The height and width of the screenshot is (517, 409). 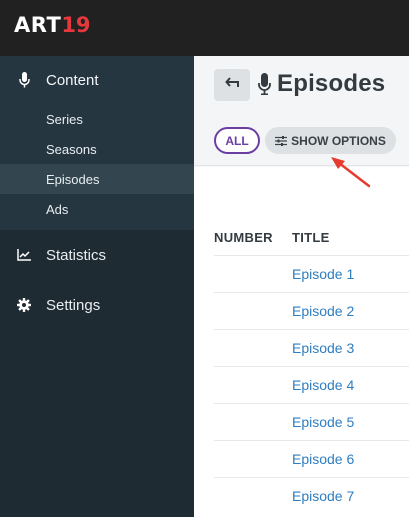 I want to click on sidebar-item-seasons: Seasons, so click(x=97, y=149).